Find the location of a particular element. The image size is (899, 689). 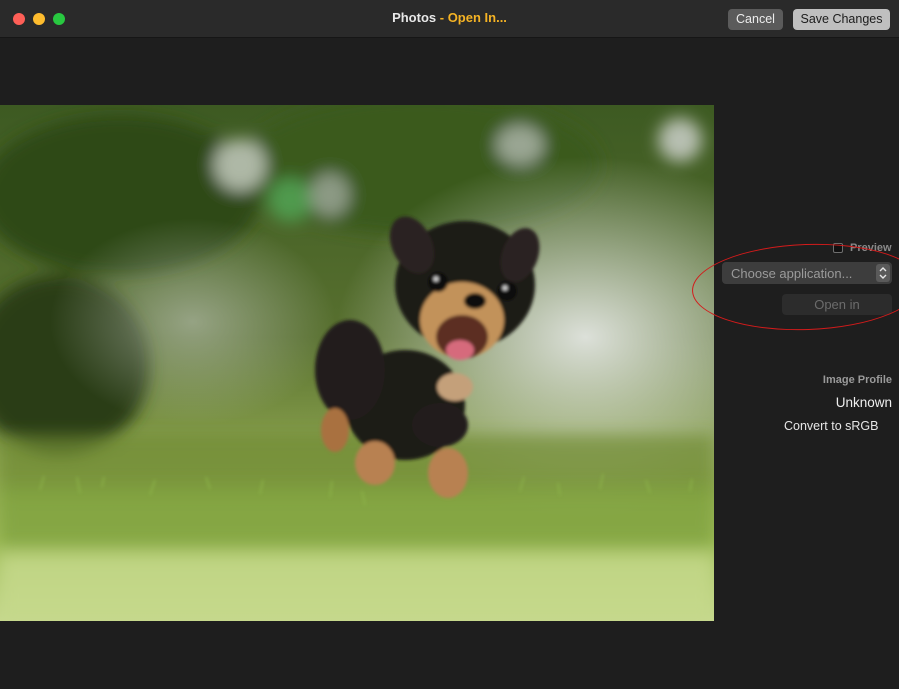

image-profile-value: Unknown is located at coordinates (863, 402).